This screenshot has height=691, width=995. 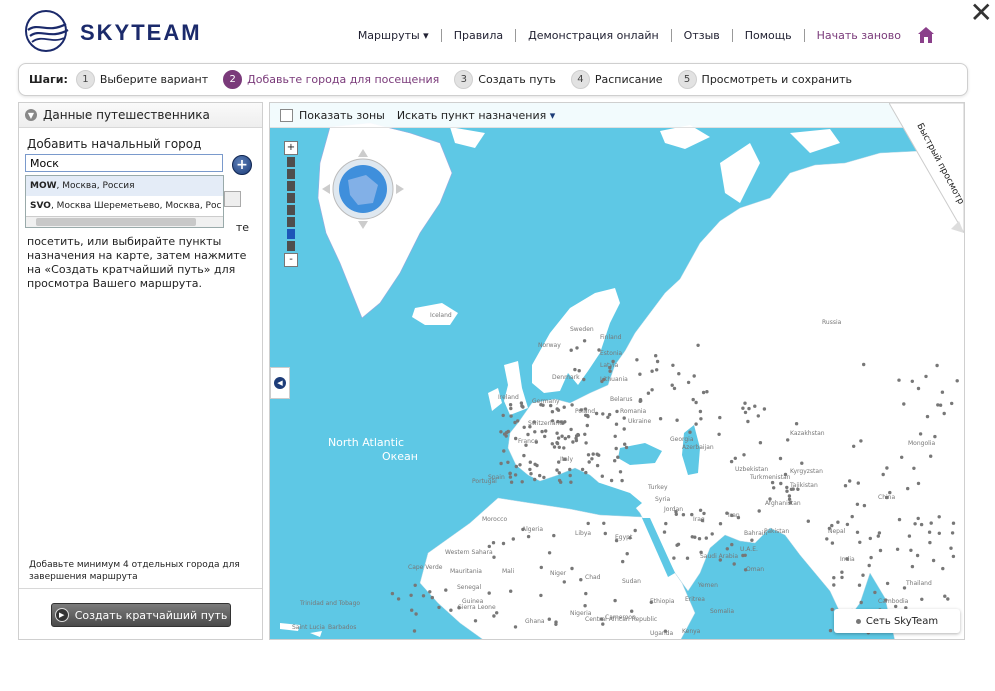 What do you see at coordinates (291, 260) in the screenshot?
I see `zoom-out-button: -` at bounding box center [291, 260].